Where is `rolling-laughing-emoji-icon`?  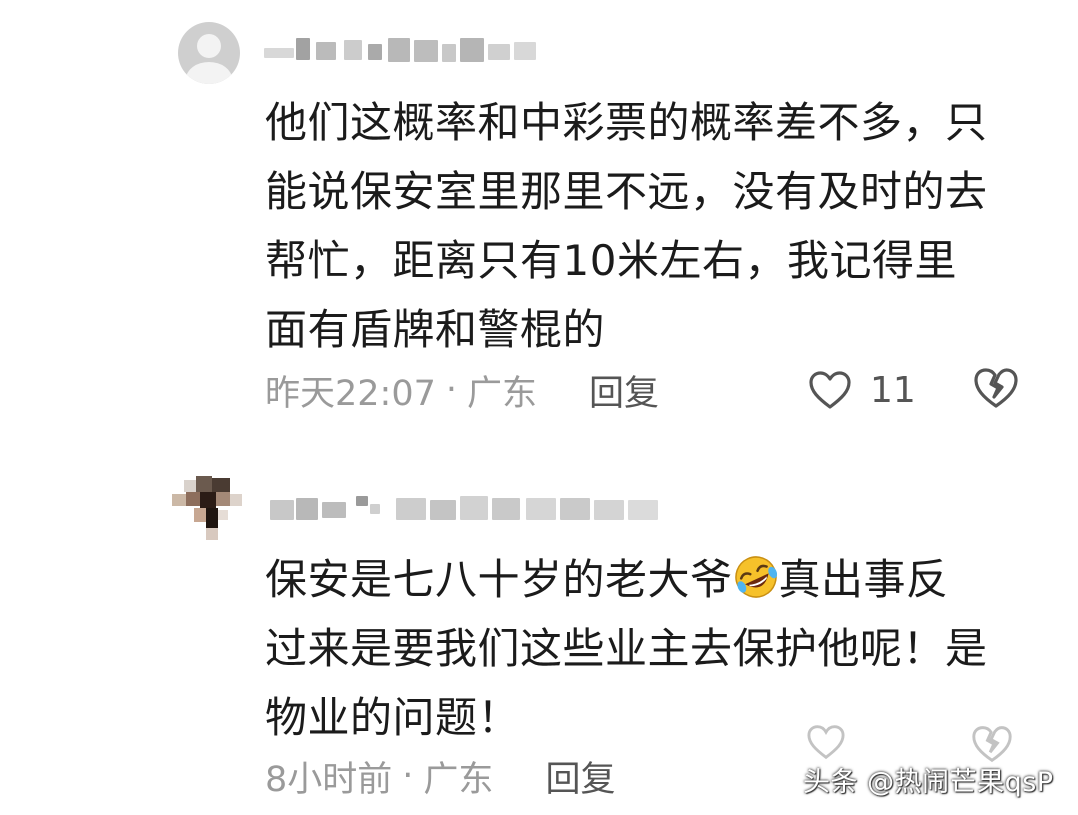
rolling-laughing-emoji-icon is located at coordinates (756, 574).